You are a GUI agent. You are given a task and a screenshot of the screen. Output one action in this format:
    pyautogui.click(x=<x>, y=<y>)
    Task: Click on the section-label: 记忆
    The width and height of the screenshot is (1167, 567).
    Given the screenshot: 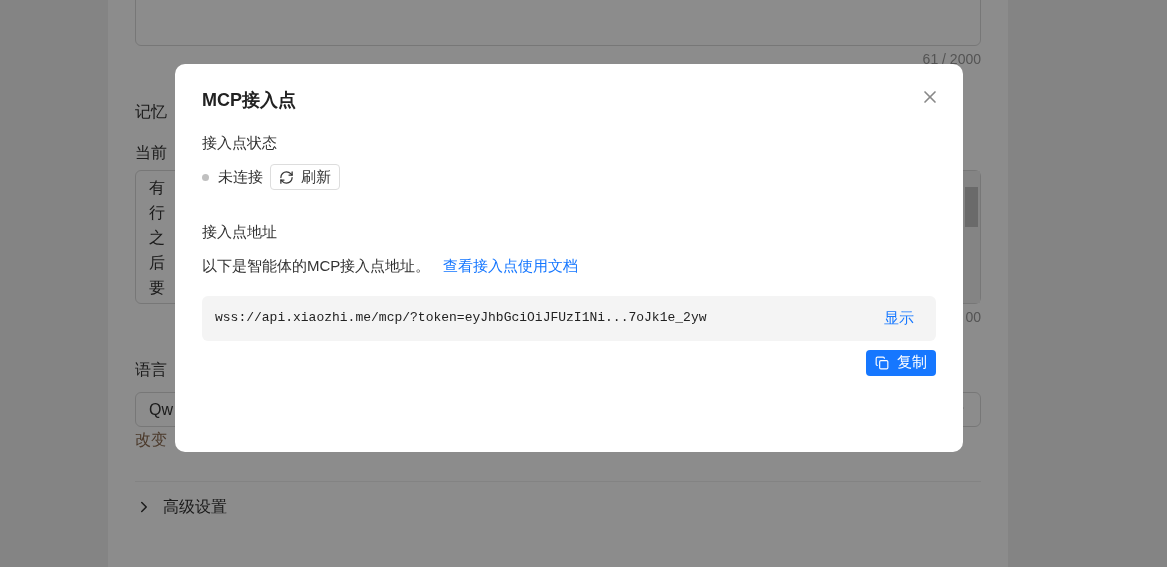 What is the action you would take?
    pyautogui.click(x=151, y=112)
    